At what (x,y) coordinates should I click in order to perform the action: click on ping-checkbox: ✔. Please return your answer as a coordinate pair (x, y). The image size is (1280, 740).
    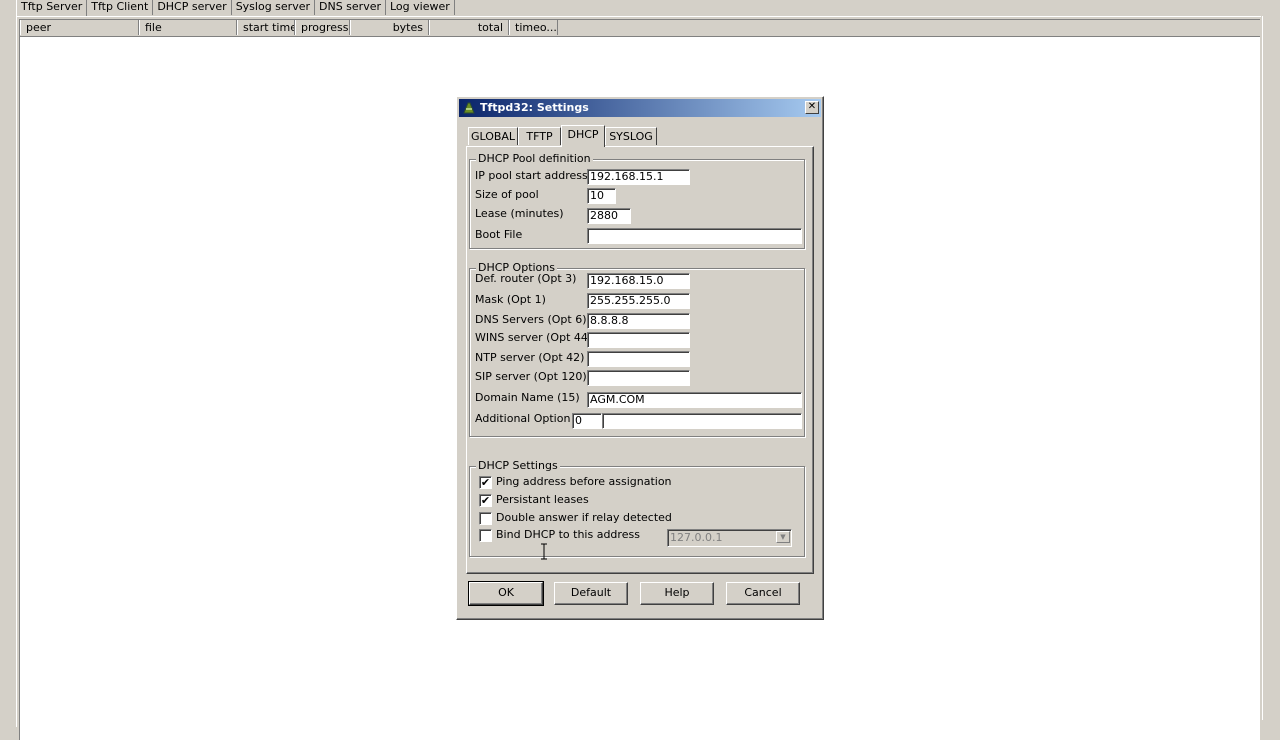
    Looking at the image, I should click on (485, 482).